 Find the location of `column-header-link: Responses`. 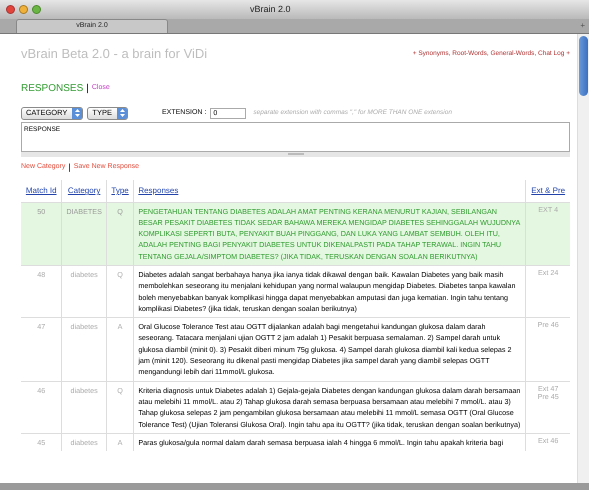

column-header-link: Responses is located at coordinates (158, 191).